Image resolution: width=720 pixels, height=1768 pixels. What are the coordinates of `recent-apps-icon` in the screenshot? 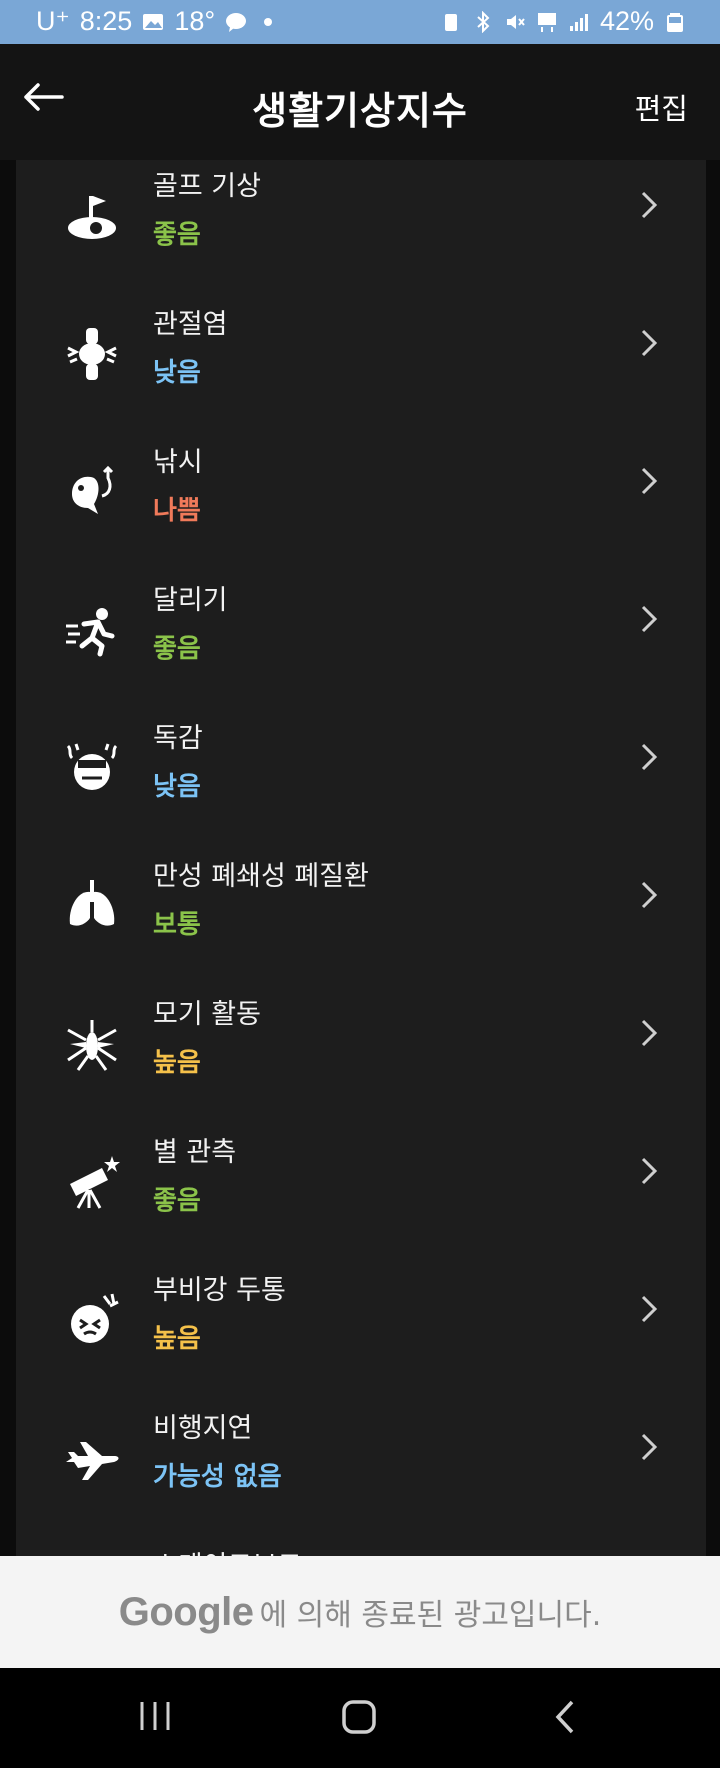 It's located at (155, 1716).